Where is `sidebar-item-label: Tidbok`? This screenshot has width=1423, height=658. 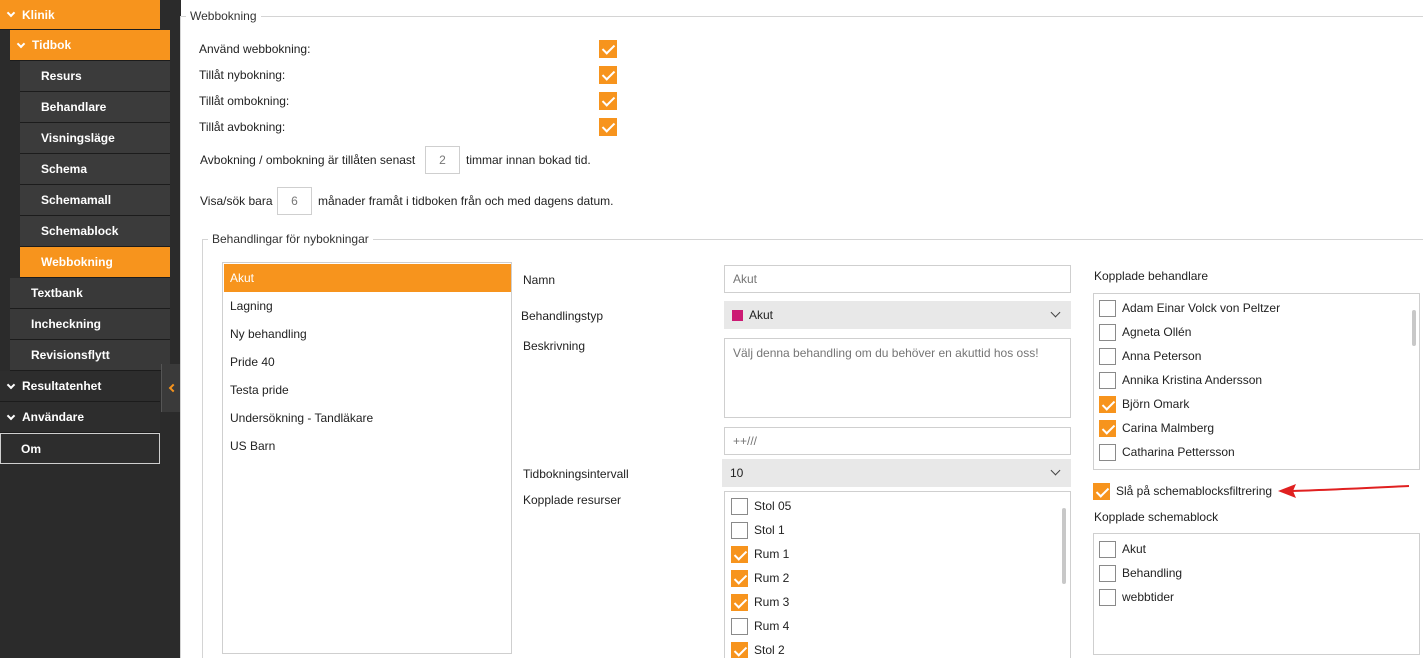 sidebar-item-label: Tidbok is located at coordinates (52, 45).